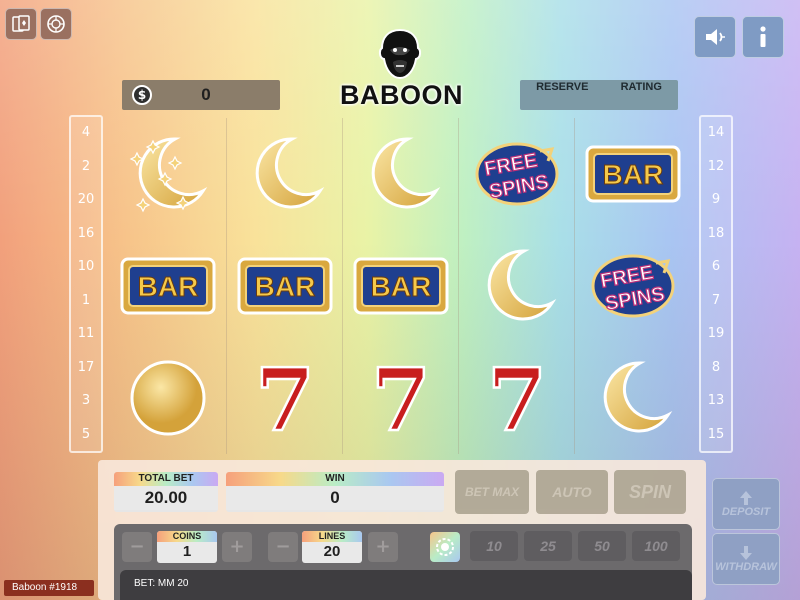  Describe the element at coordinates (168, 398) in the screenshot. I see `coin-symbol` at that location.